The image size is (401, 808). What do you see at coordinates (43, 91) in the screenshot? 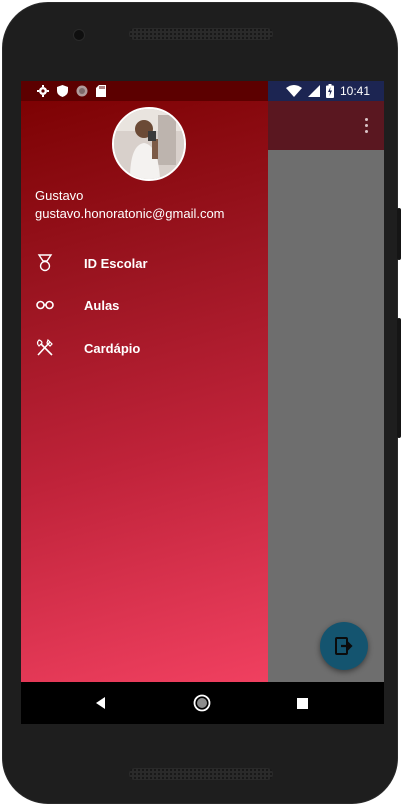
I see `gear-icon` at bounding box center [43, 91].